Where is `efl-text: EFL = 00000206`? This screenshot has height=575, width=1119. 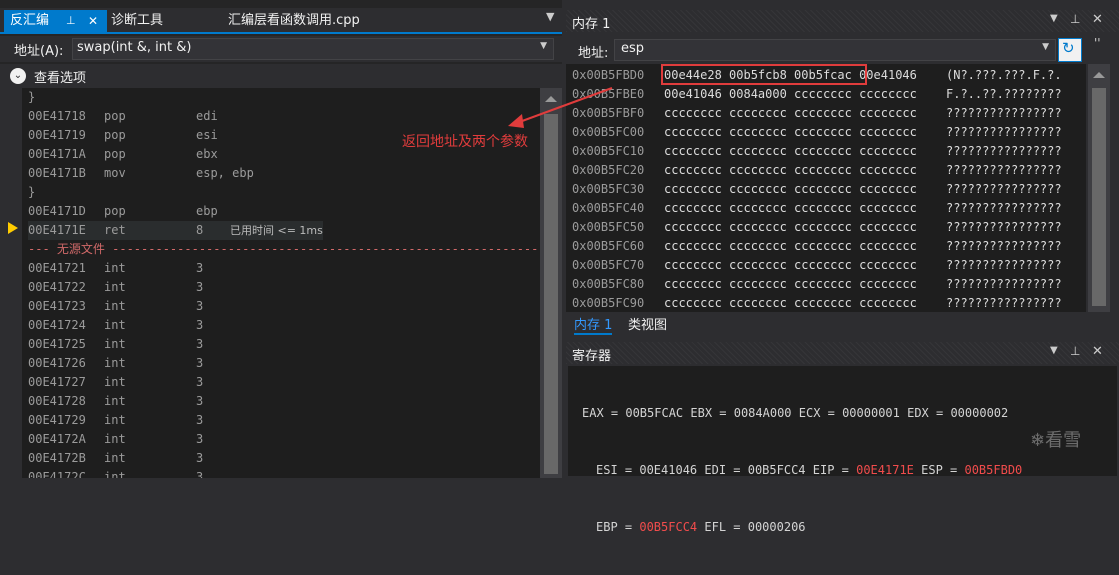 efl-text: EFL = 00000206 is located at coordinates (751, 527).